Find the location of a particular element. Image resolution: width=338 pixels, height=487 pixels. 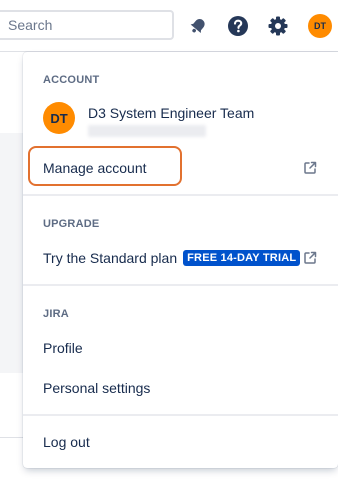

section-header-jira: JIRA is located at coordinates (56, 314).